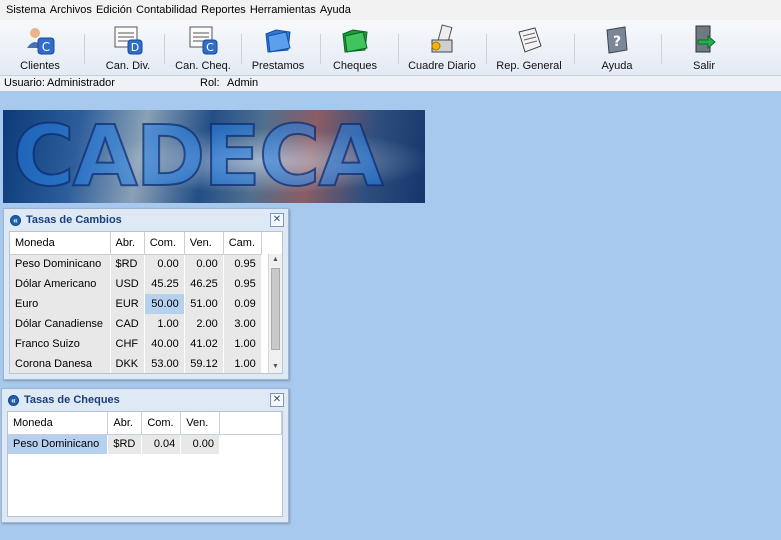 The height and width of the screenshot is (540, 781). What do you see at coordinates (127, 324) in the screenshot?
I see `cell-abr: CAD` at bounding box center [127, 324].